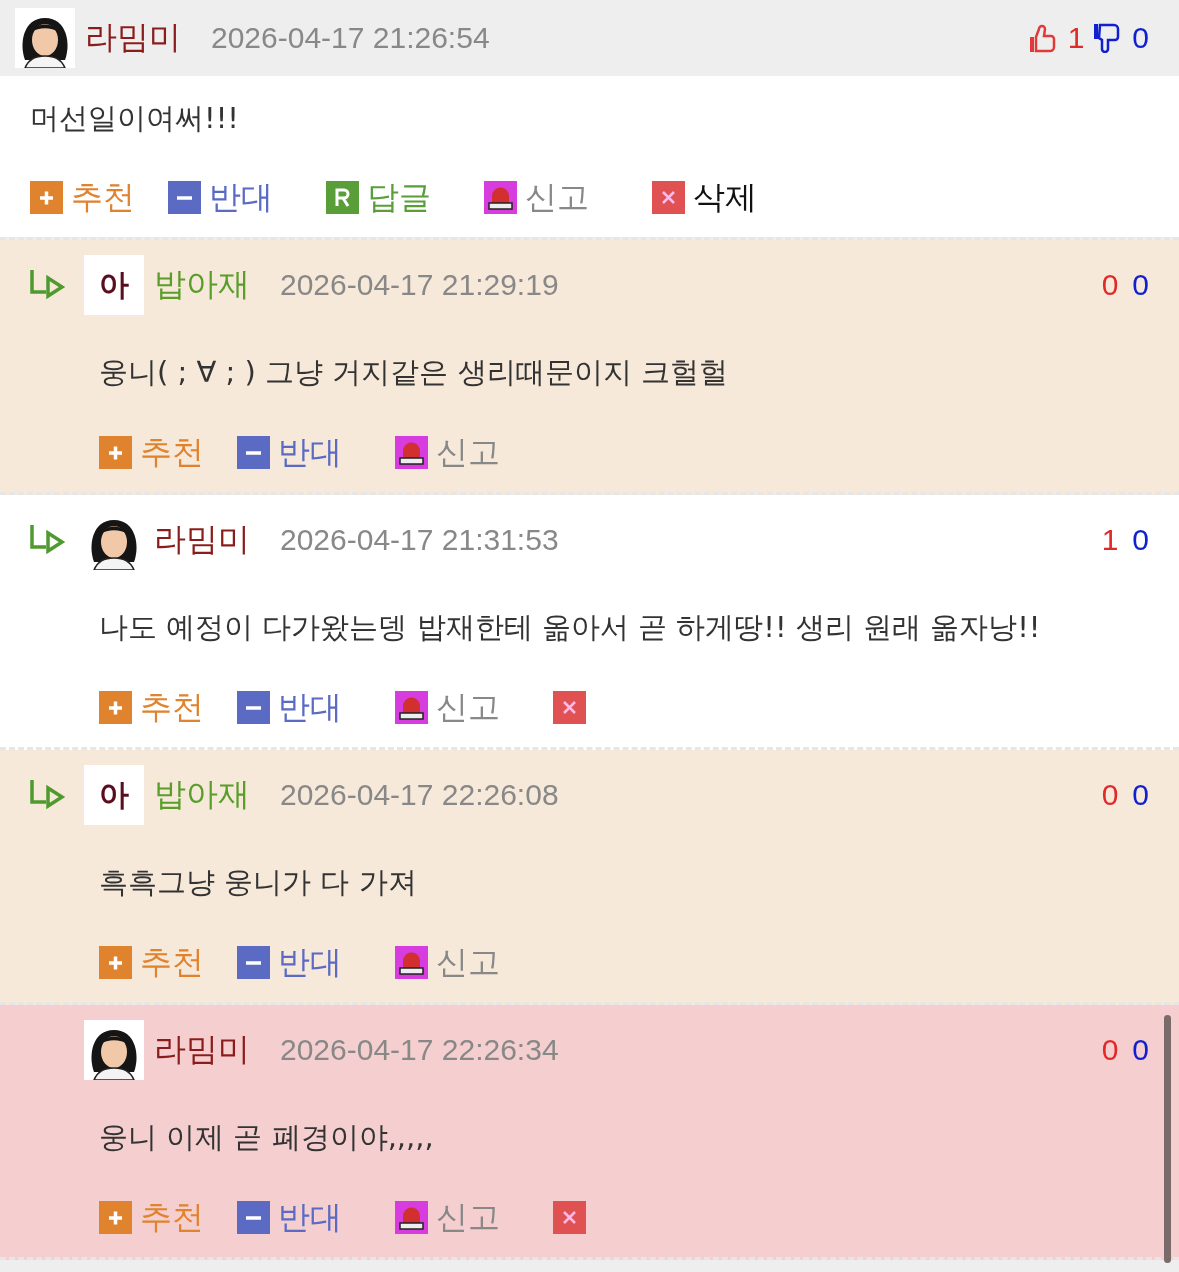 The image size is (1179, 1272). I want to click on timestamp: 2026-04-17 21:29:19, so click(419, 285).